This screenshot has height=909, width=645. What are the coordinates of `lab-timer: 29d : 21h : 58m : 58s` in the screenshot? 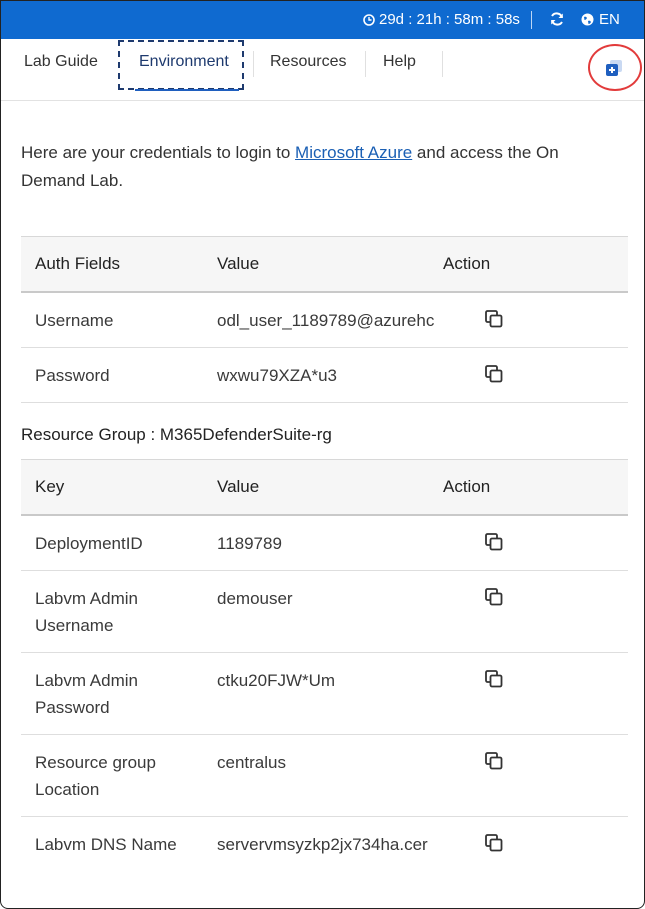 It's located at (441, 19).